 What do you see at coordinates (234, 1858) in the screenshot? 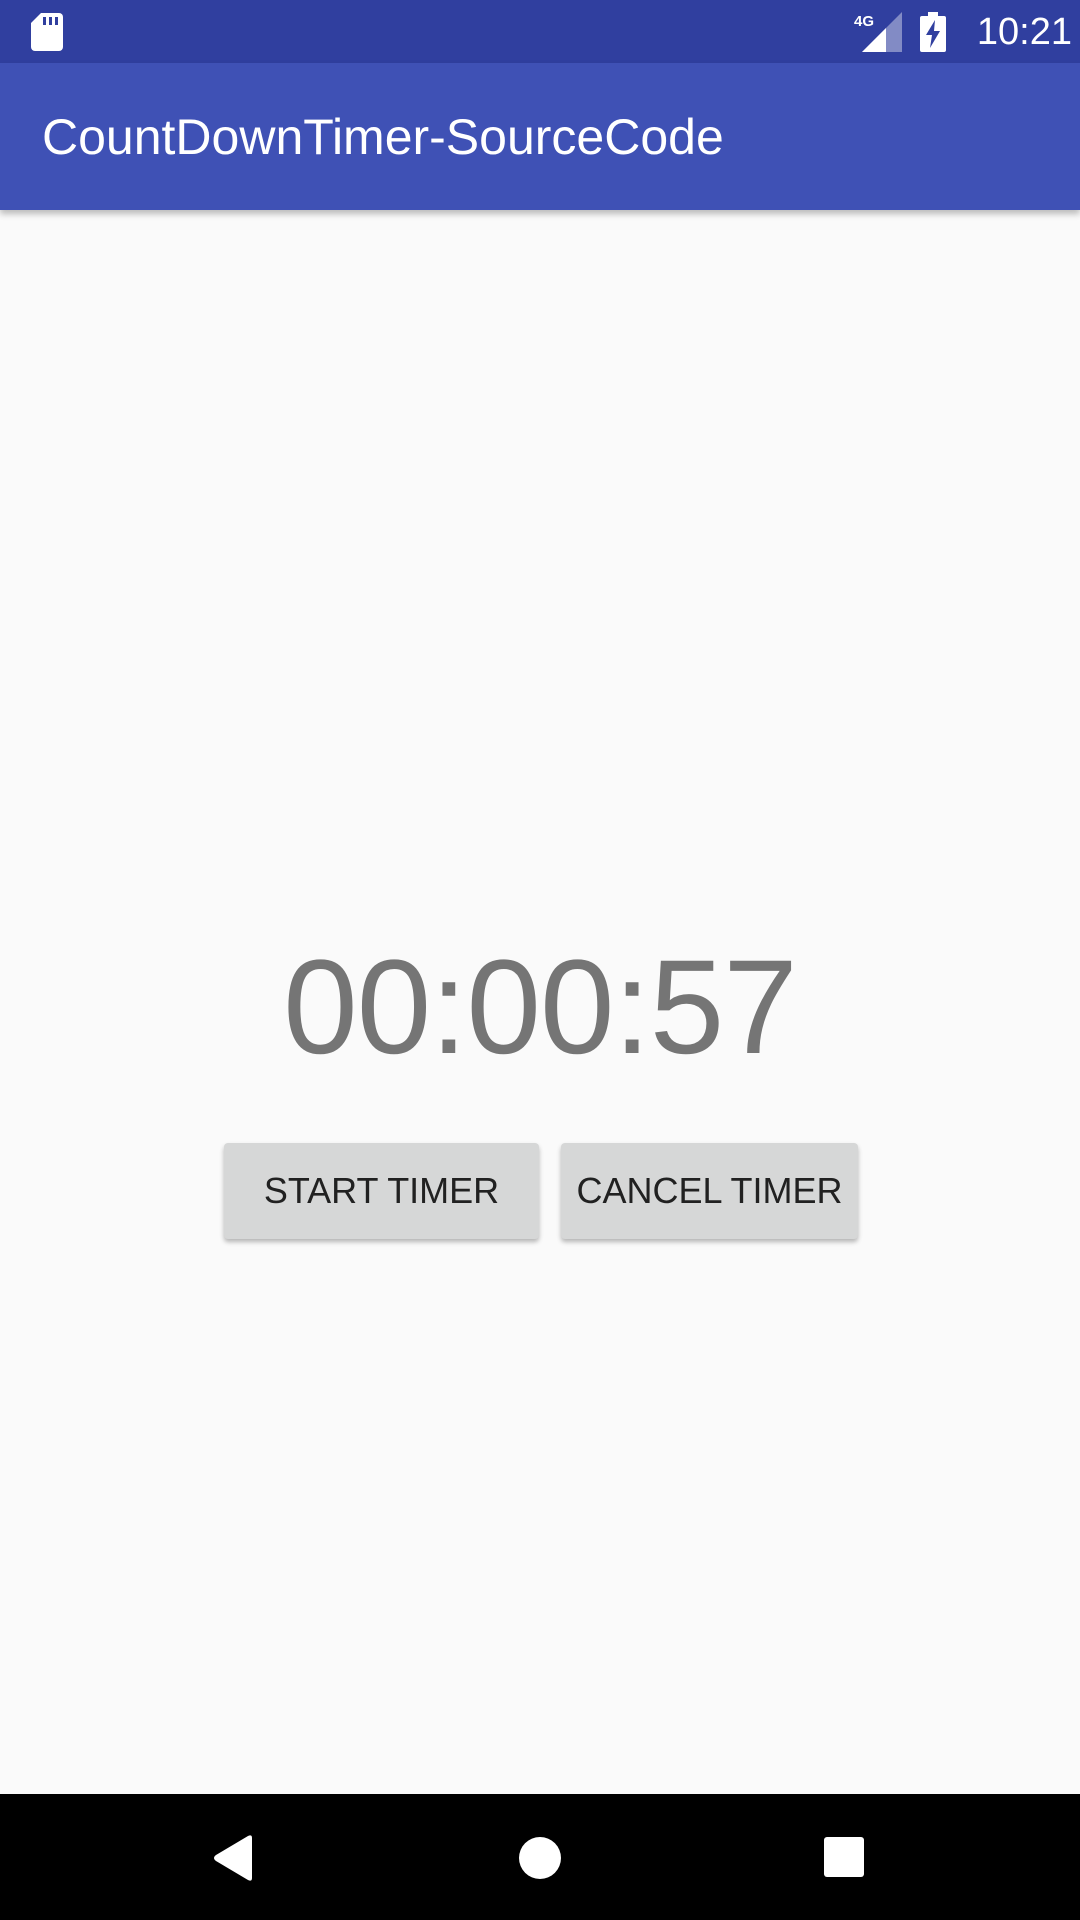
I see `back-icon` at bounding box center [234, 1858].